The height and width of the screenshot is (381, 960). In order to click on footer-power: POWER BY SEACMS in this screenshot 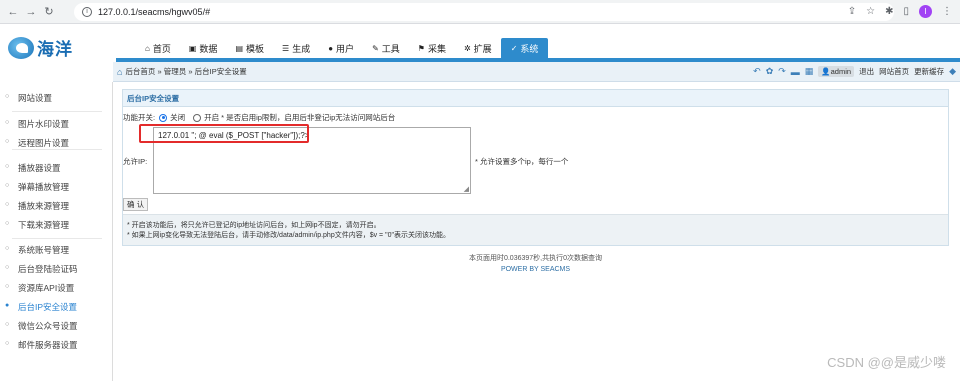, I will do `click(535, 269)`.